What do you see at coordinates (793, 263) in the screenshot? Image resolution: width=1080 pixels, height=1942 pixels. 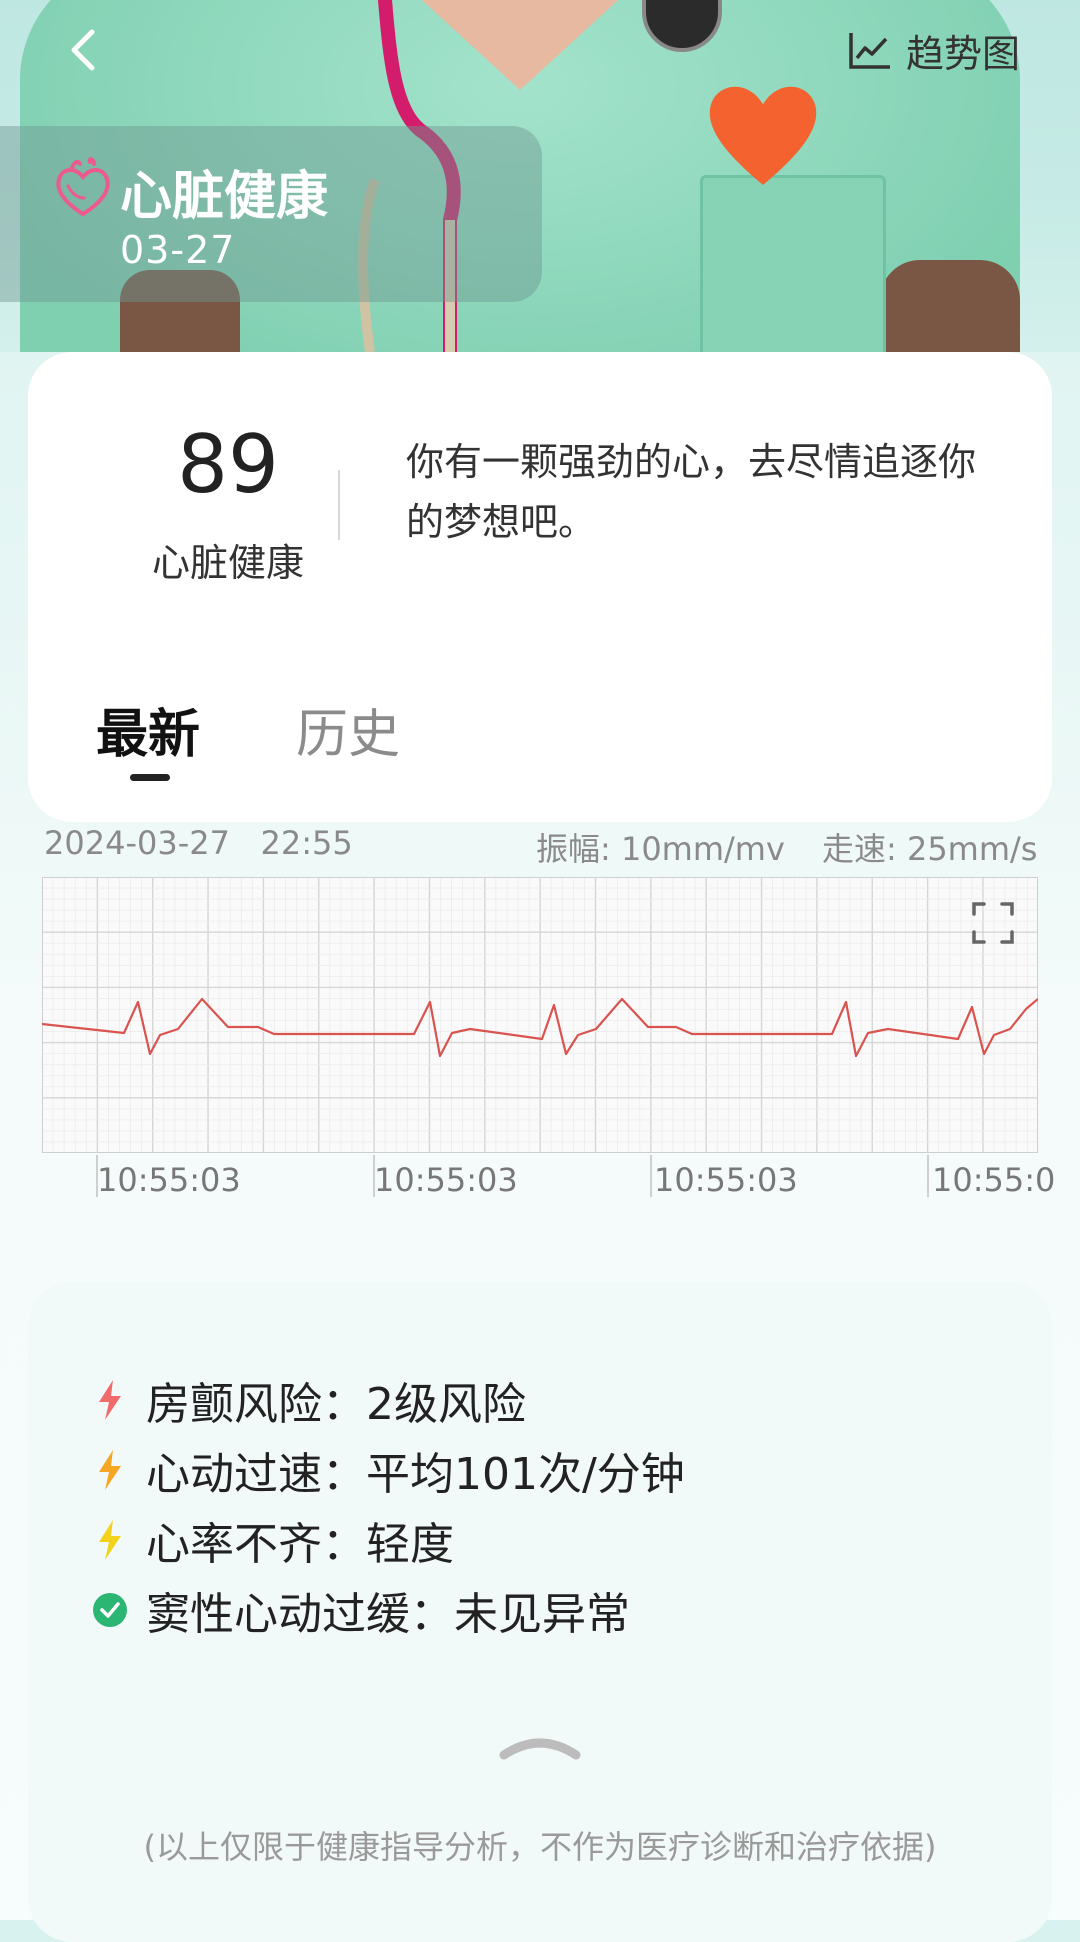 I see `hero-image-pocket` at bounding box center [793, 263].